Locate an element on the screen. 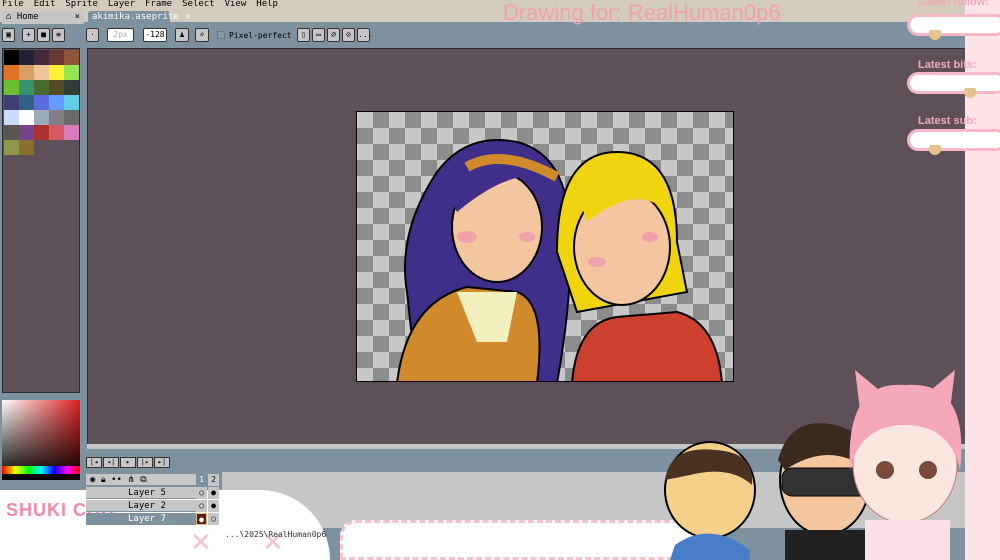 The height and width of the screenshot is (560, 1000). menu-file: File is located at coordinates (13, 5).